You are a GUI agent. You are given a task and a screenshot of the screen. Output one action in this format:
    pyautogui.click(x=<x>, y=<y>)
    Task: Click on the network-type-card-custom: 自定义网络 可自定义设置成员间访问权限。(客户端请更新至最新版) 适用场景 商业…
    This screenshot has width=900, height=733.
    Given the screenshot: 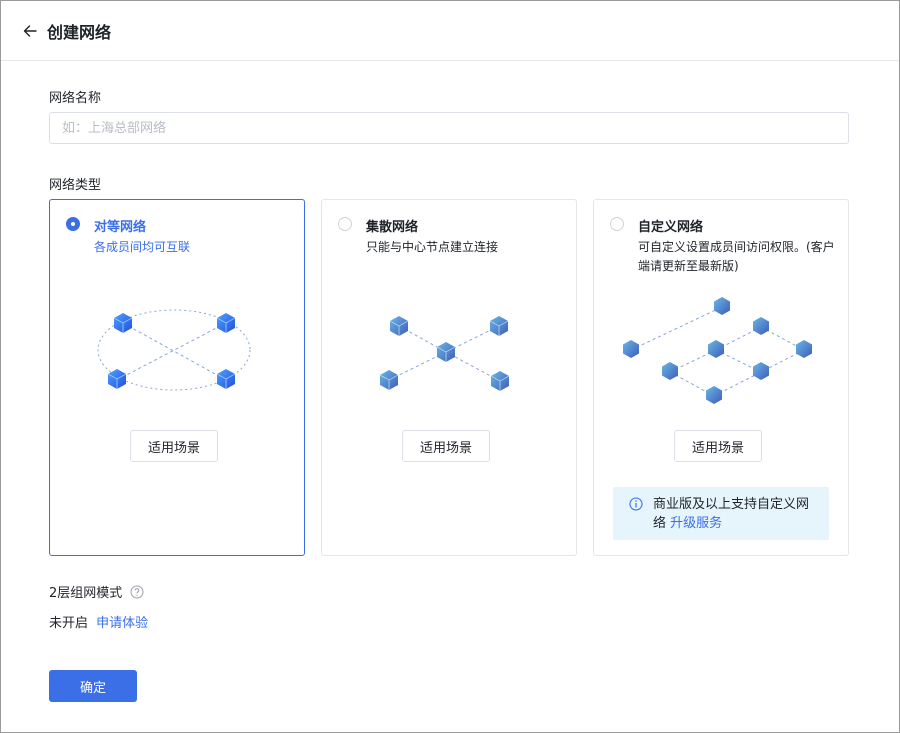 What is the action you would take?
    pyautogui.click(x=721, y=377)
    